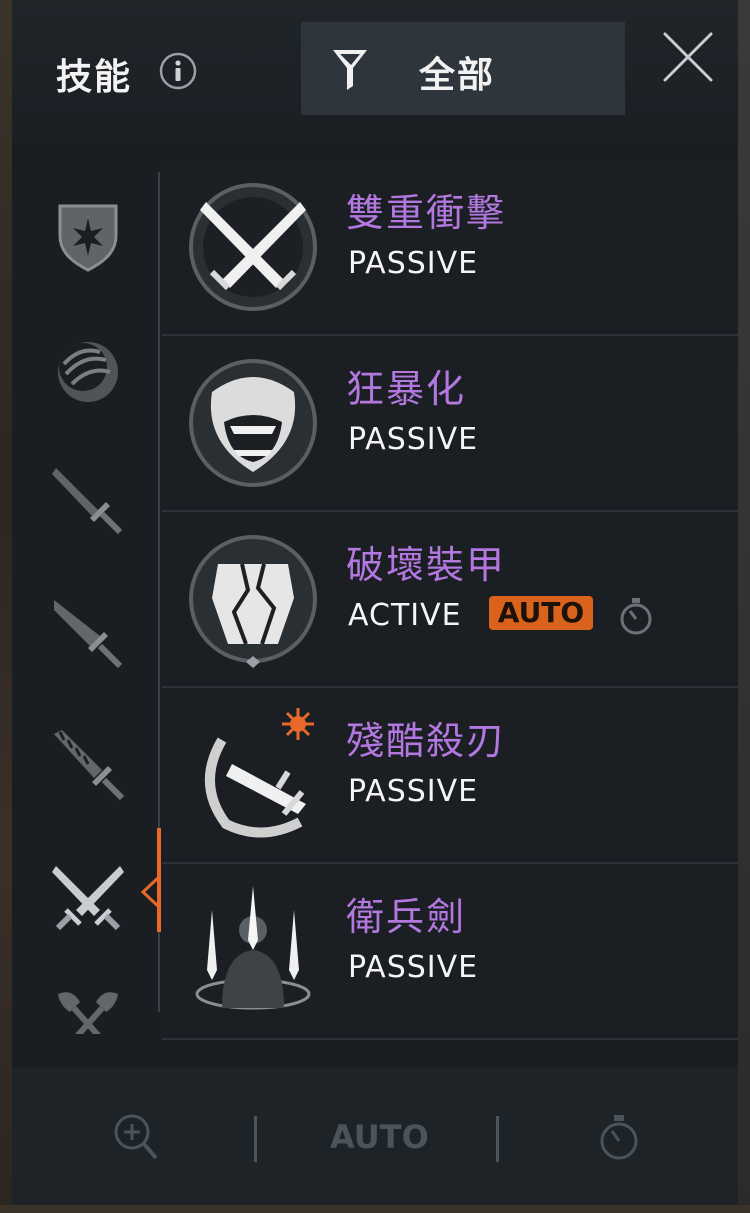 This screenshot has height=1213, width=750. I want to click on panel-title: 技能, so click(94, 77).